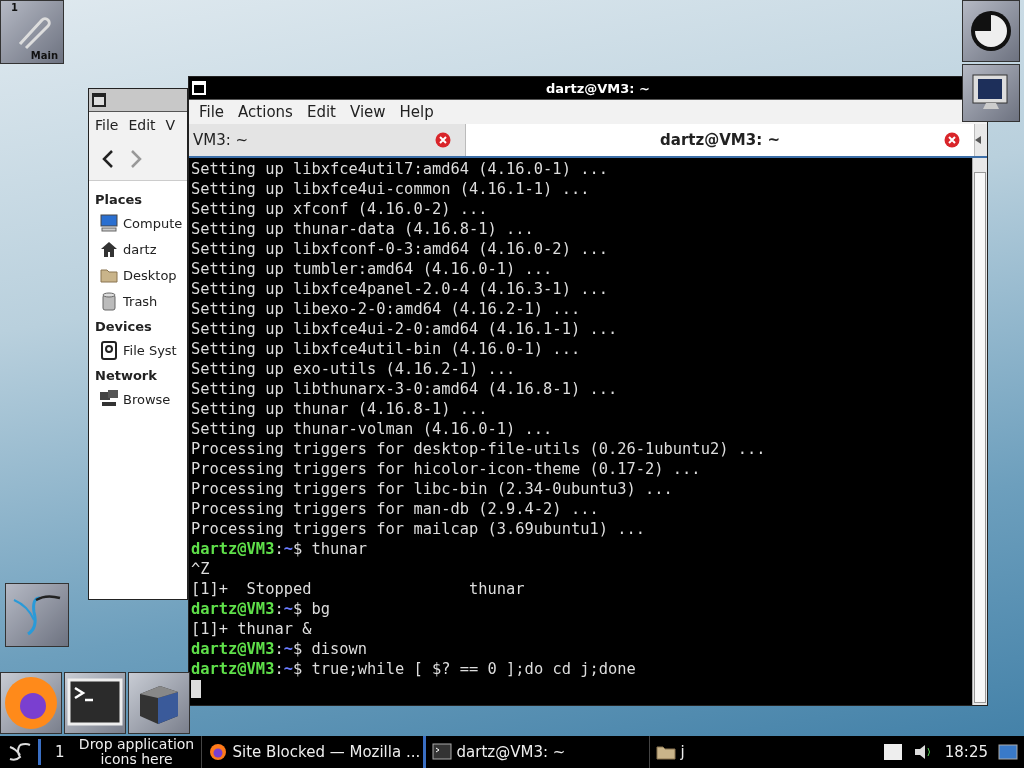 This screenshot has height=768, width=1024. Describe the element at coordinates (124, 326) in the screenshot. I see `sidebar-heading: Devices` at that location.